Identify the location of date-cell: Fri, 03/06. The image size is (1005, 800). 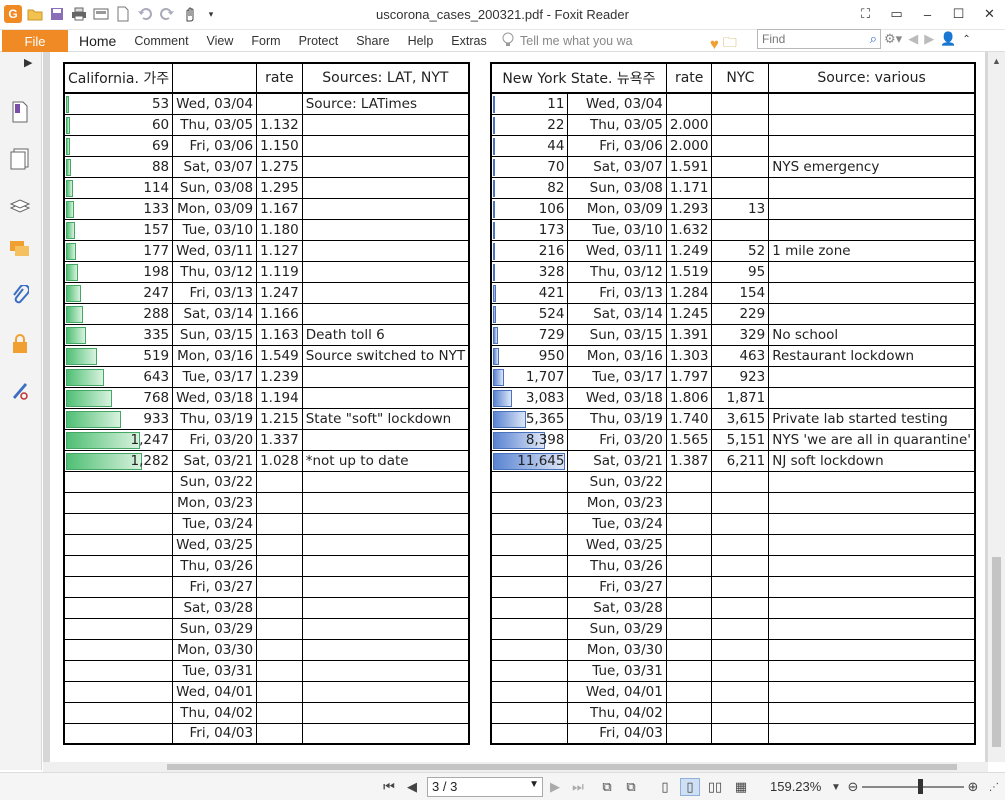
(215, 145).